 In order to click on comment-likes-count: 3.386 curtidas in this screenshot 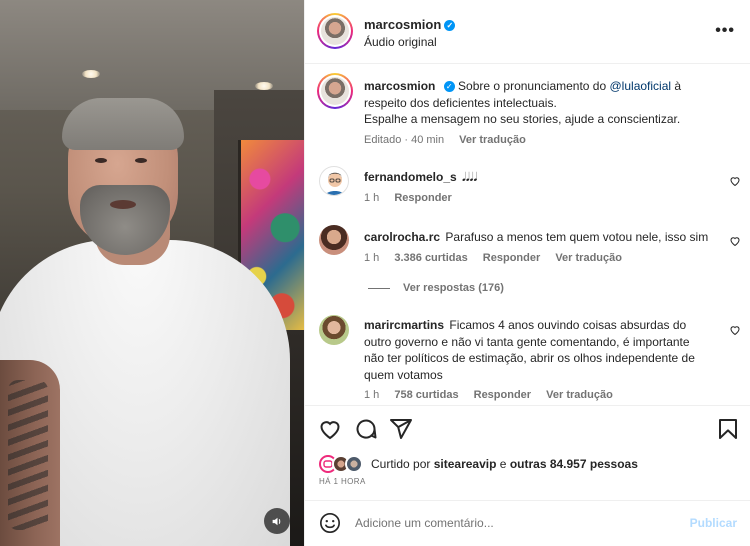, I will do `click(430, 258)`.